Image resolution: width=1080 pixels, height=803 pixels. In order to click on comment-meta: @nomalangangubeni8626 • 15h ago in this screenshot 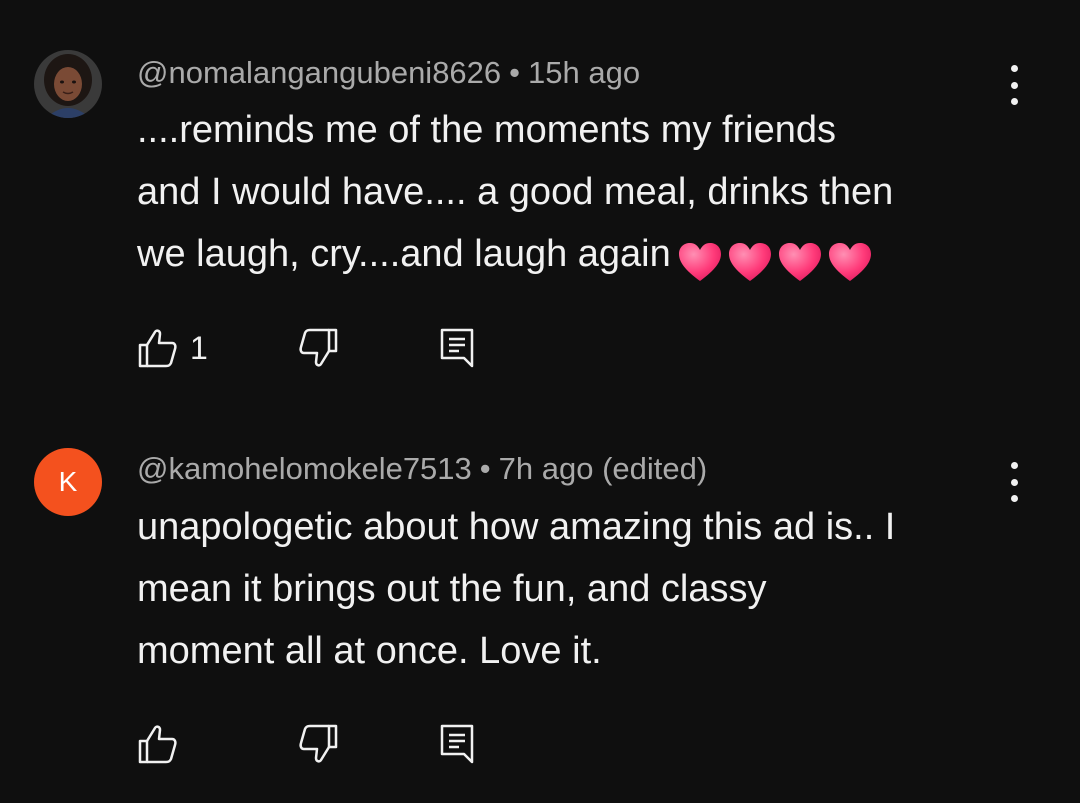, I will do `click(388, 73)`.